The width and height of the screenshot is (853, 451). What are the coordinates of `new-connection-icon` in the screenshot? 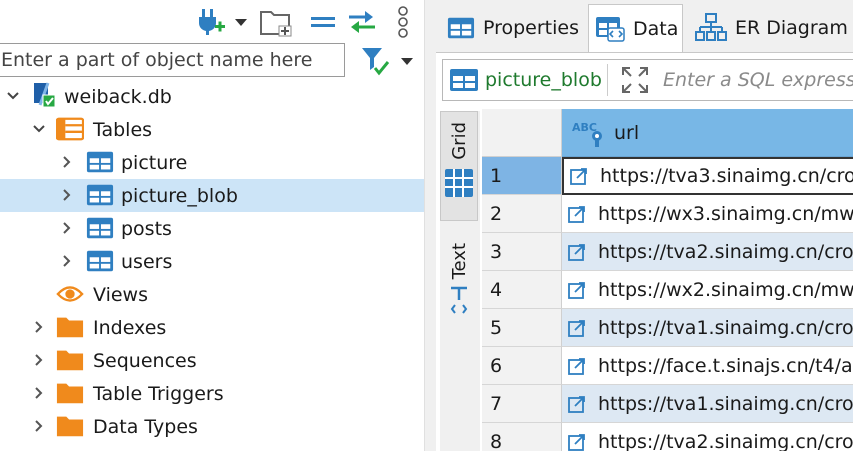 It's located at (212, 22).